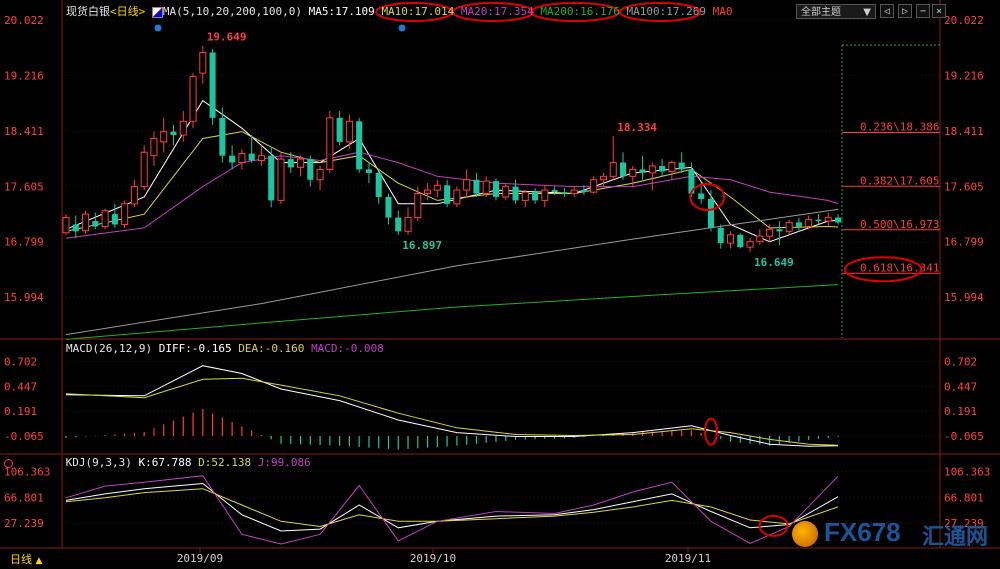 This screenshot has width=1000, height=569. I want to click on watermark-logo-icon, so click(805, 534).